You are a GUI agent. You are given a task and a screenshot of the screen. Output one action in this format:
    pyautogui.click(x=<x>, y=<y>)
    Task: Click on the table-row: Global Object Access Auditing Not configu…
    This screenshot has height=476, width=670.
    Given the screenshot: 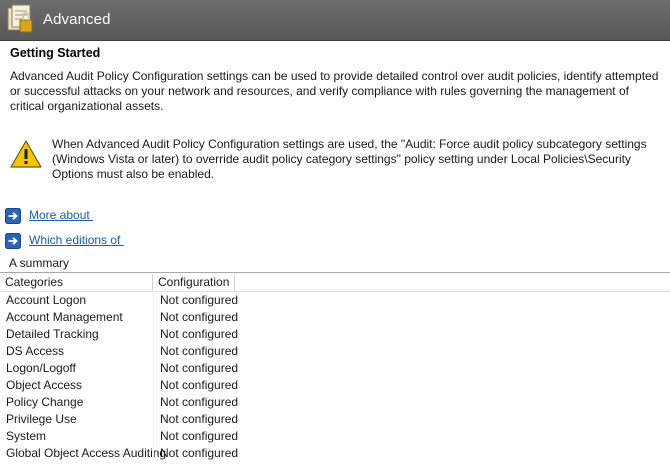 What is the action you would take?
    pyautogui.click(x=335, y=453)
    